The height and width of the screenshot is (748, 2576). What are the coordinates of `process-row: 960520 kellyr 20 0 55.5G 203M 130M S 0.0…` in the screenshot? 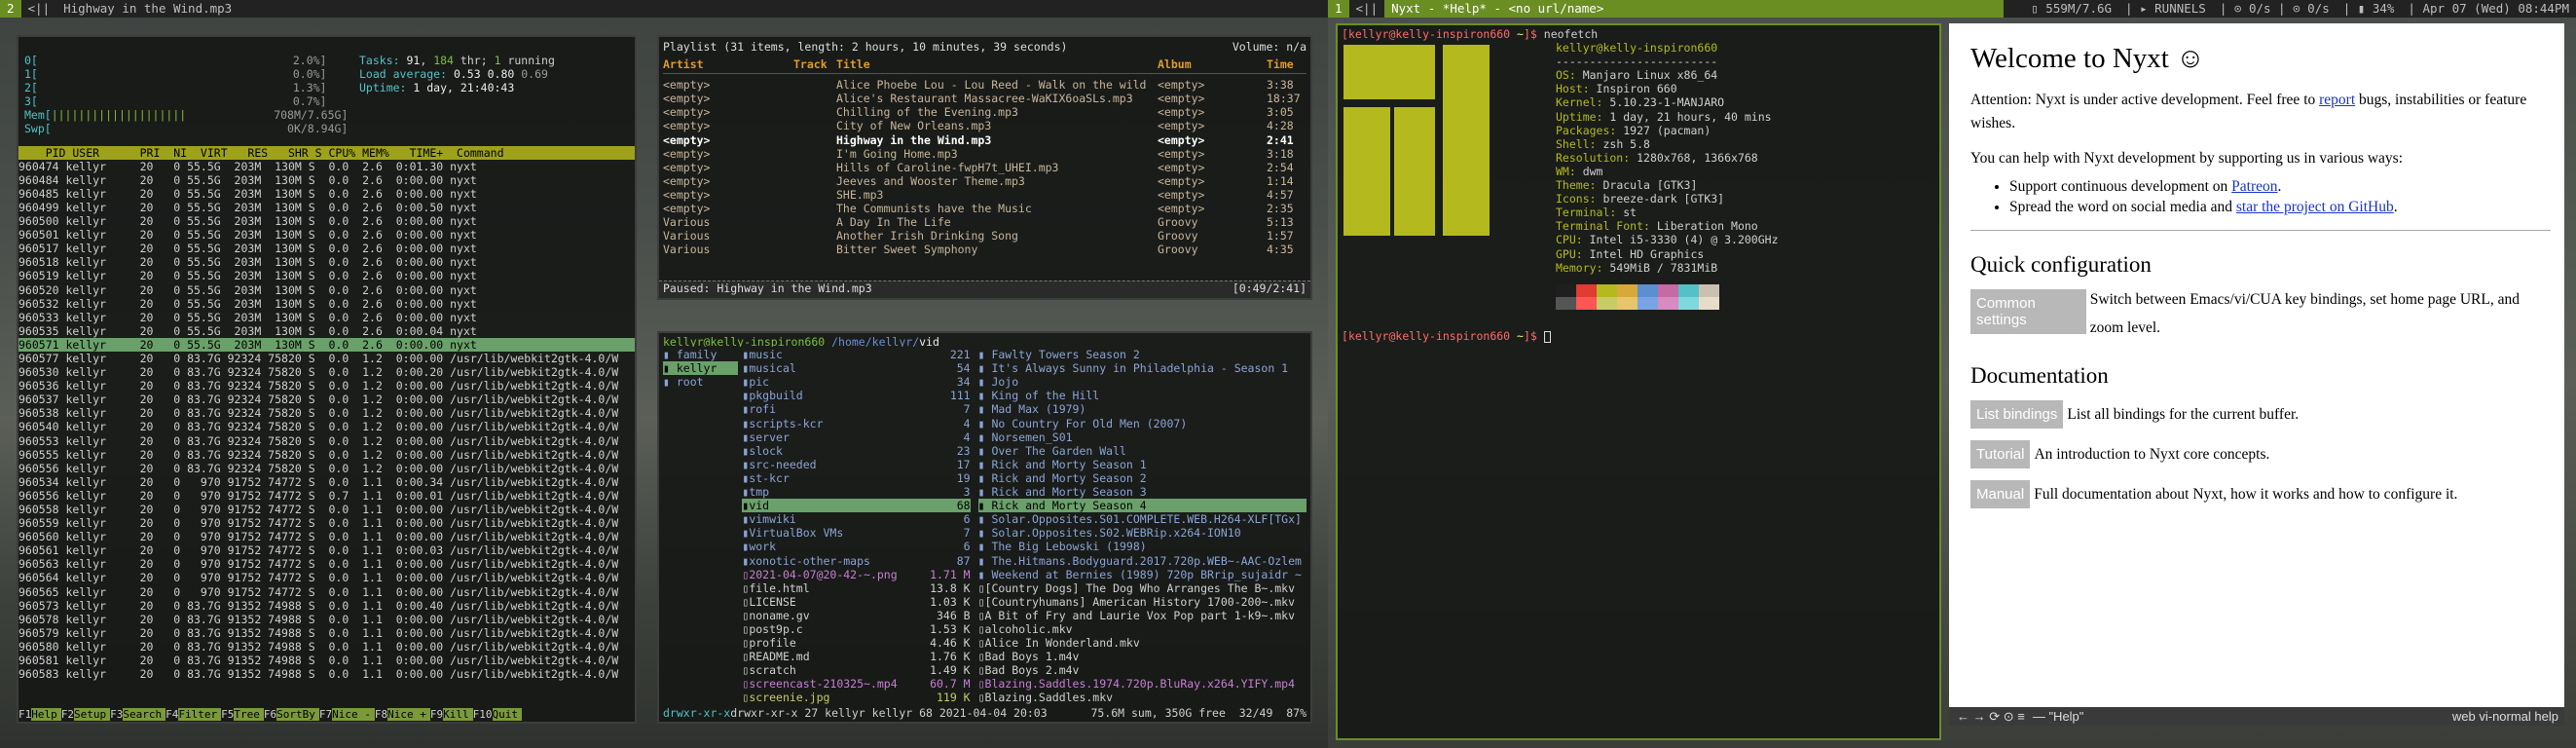 It's located at (326, 290).